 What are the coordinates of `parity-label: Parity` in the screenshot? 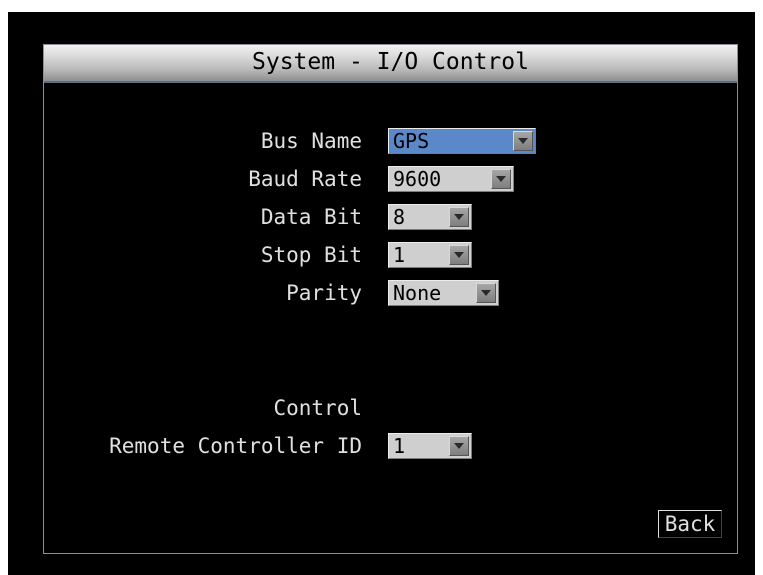 It's located at (324, 293).